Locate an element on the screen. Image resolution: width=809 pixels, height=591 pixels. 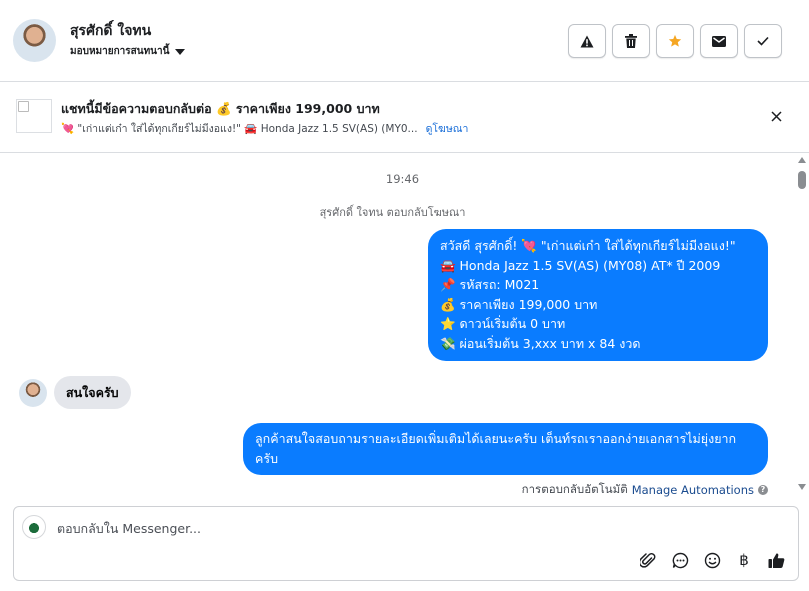
like-button is located at coordinates (776, 560).